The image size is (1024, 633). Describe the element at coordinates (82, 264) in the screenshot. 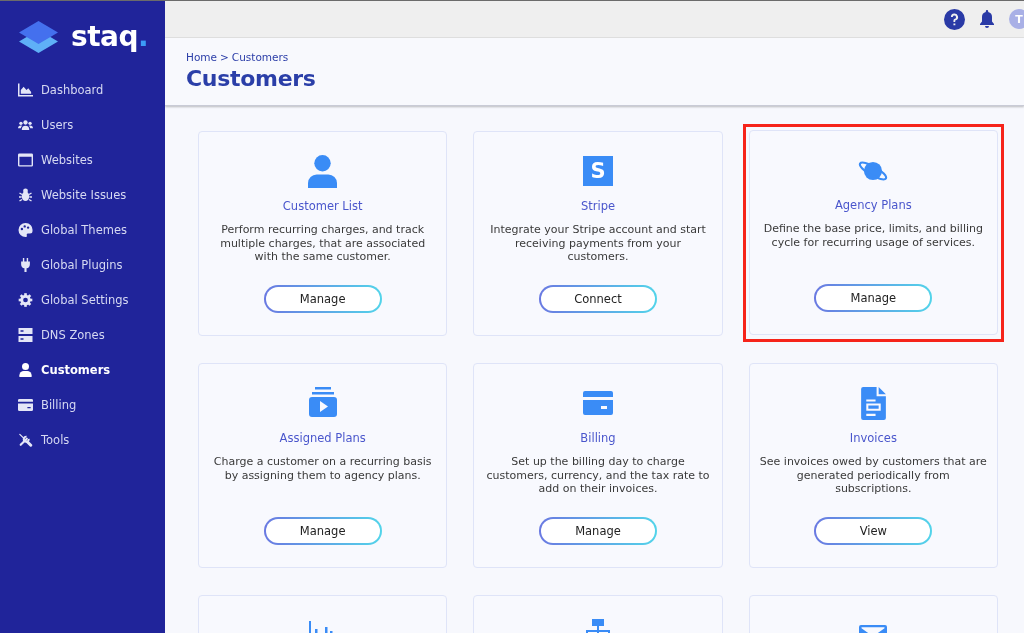

I see `sidebar-item: Global Plugins` at that location.